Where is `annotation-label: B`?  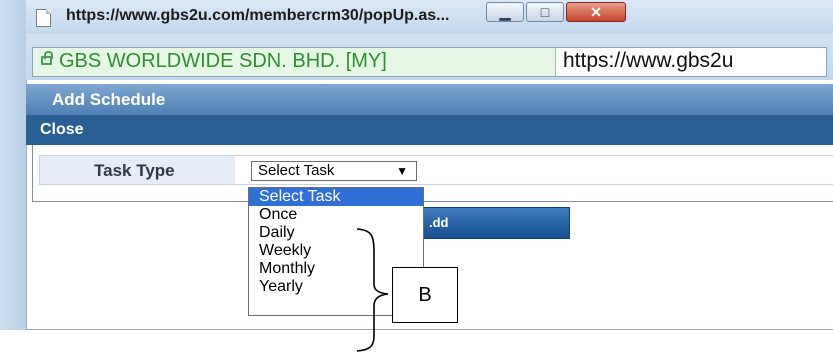 annotation-label: B is located at coordinates (425, 295).